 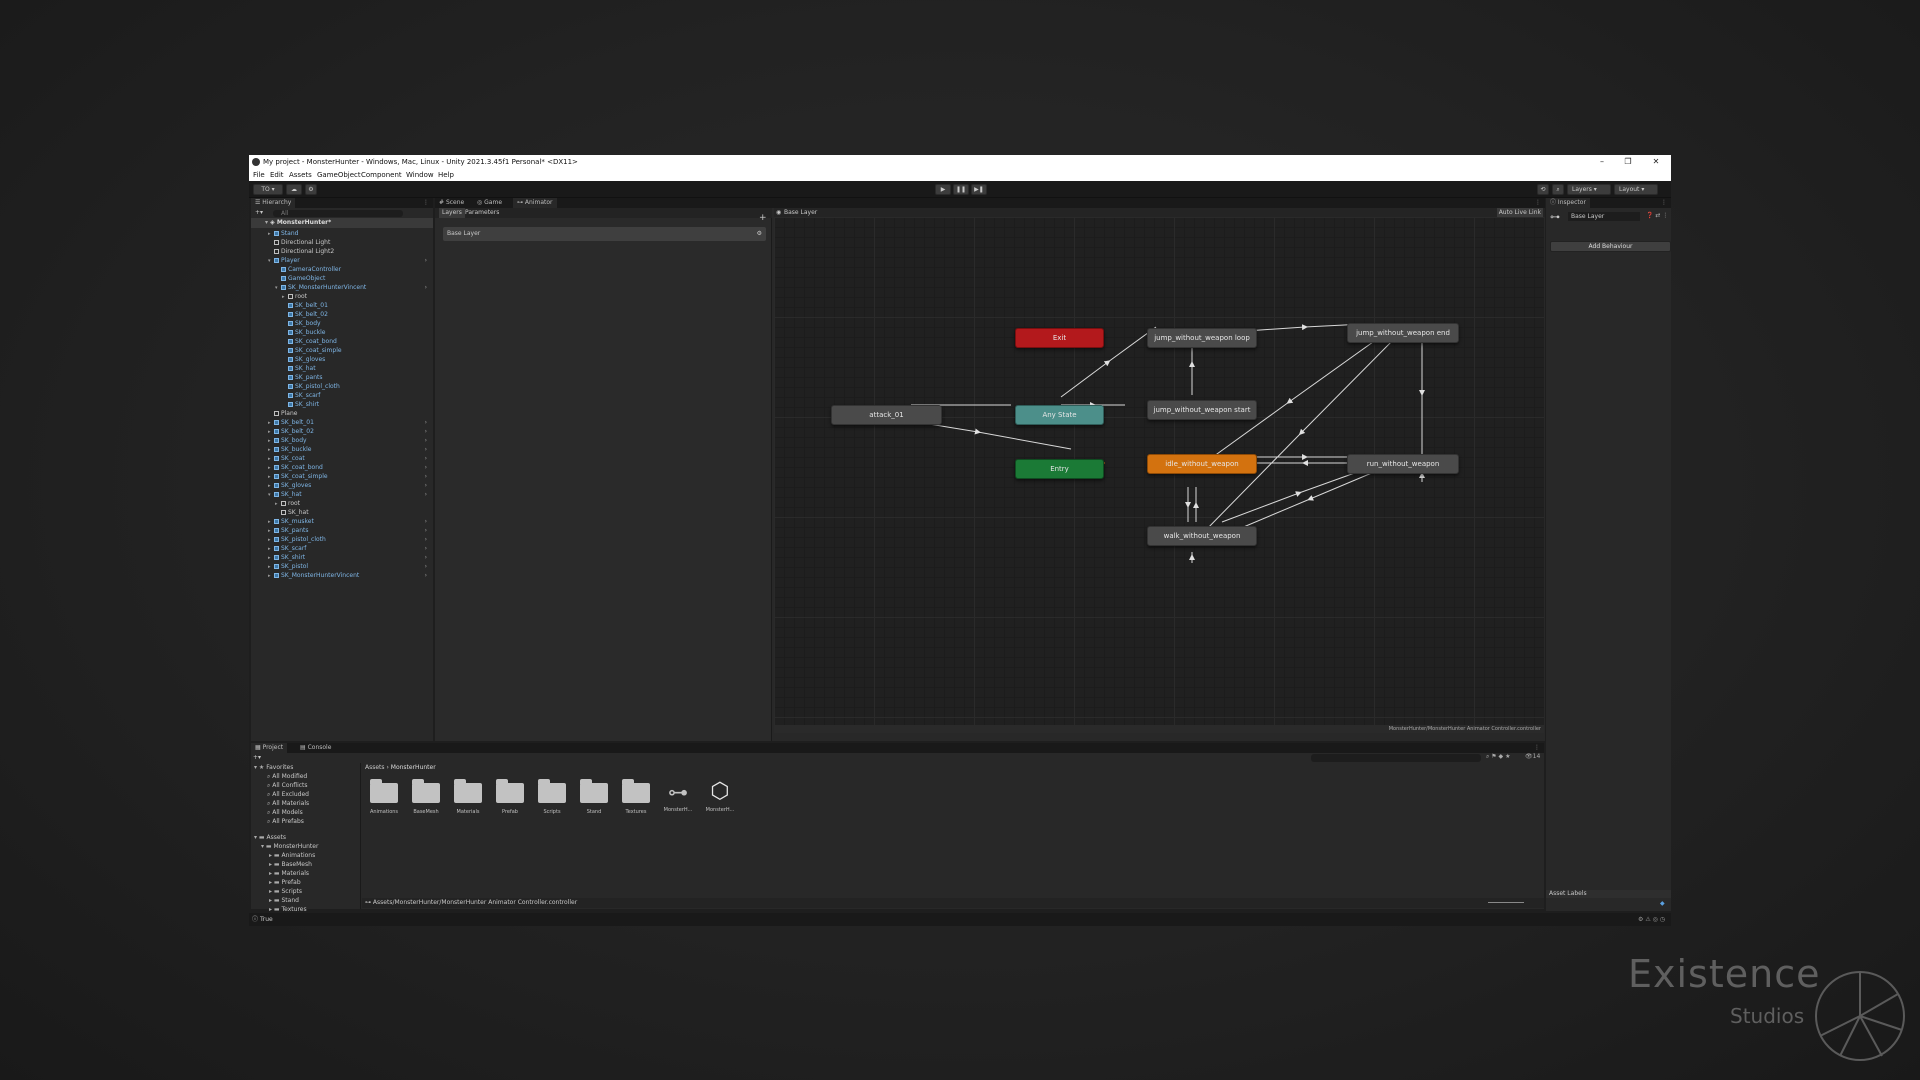 What do you see at coordinates (306, 855) in the screenshot?
I see `folder-tree-item: ▸ ▬ Animations` at bounding box center [306, 855].